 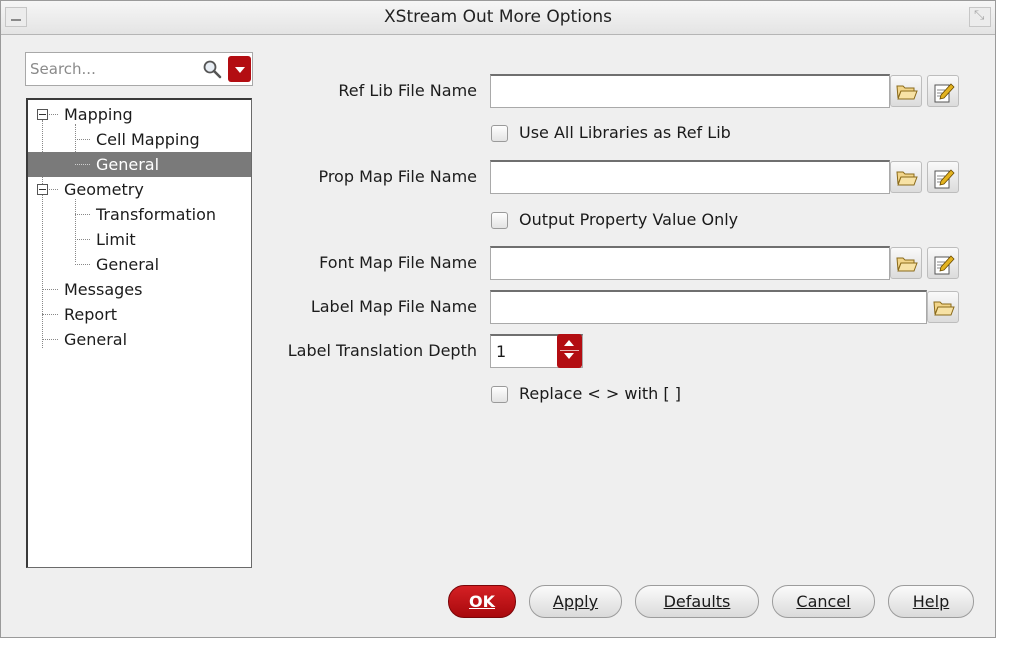 I want to click on replace-brackets-option: Replace < > with [ ], so click(x=621, y=395).